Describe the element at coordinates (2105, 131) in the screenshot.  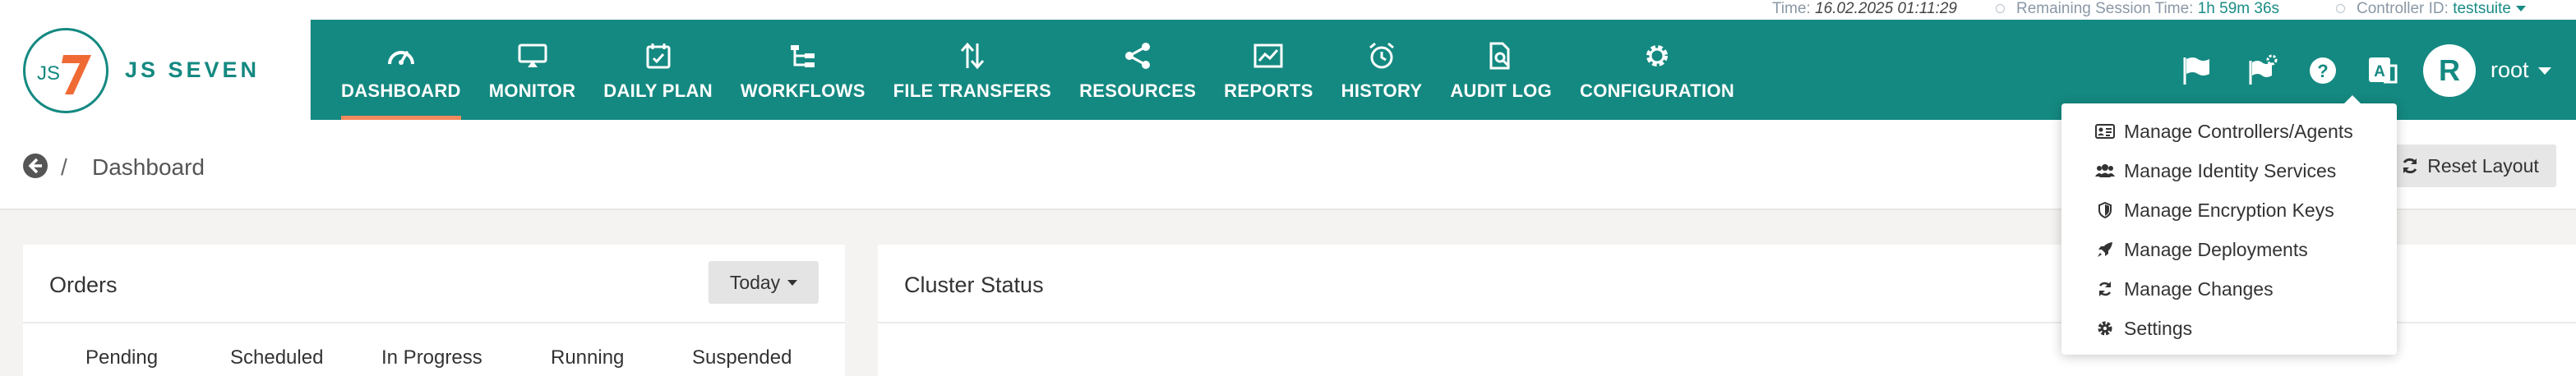
I see `id-card-icon` at that location.